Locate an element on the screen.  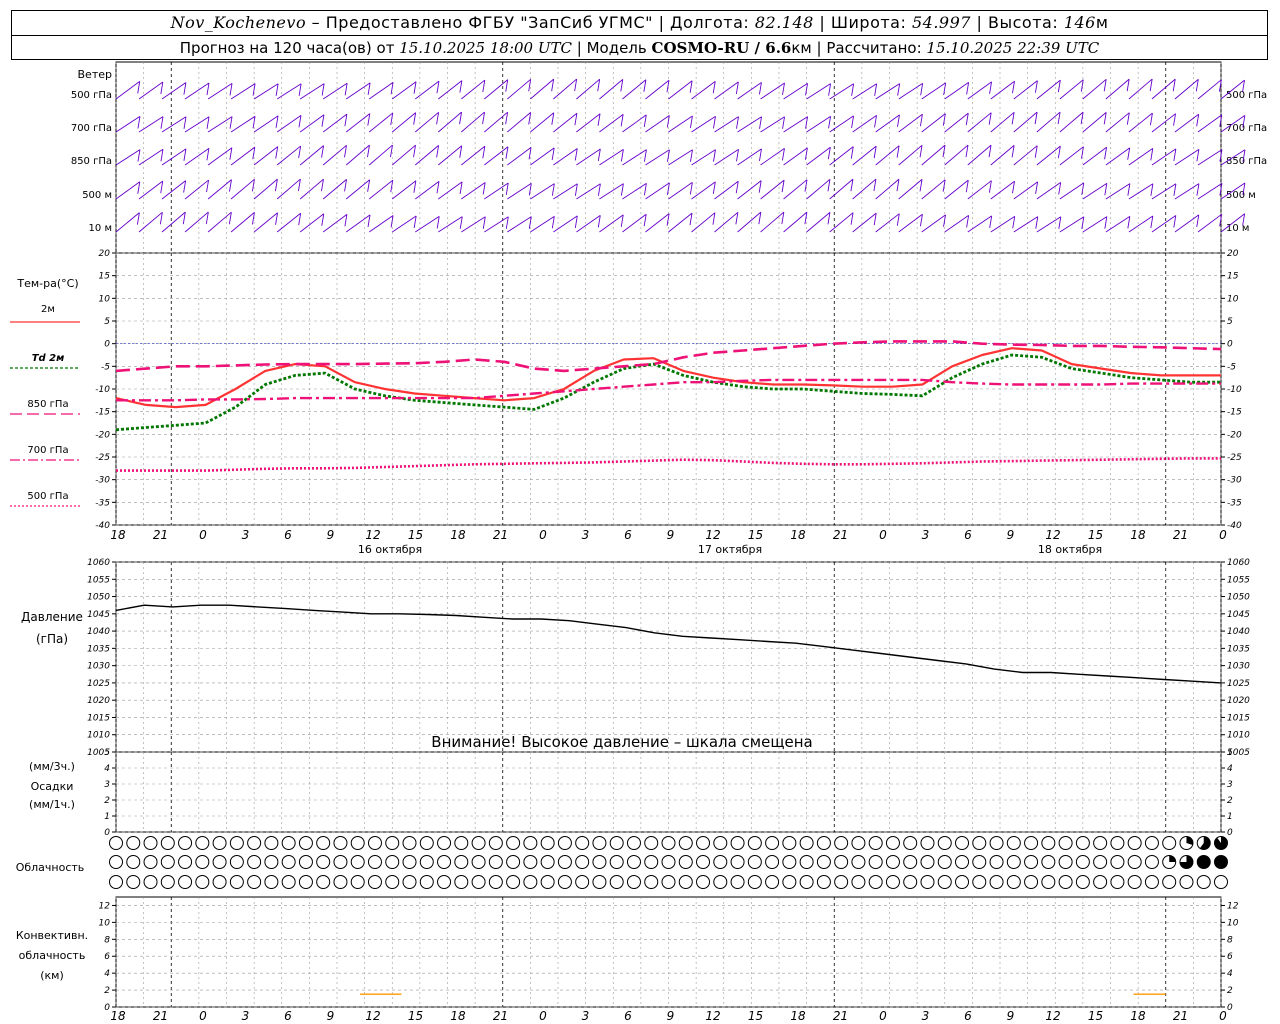
pressure-unit: (гПа) is located at coordinates (52, 639).